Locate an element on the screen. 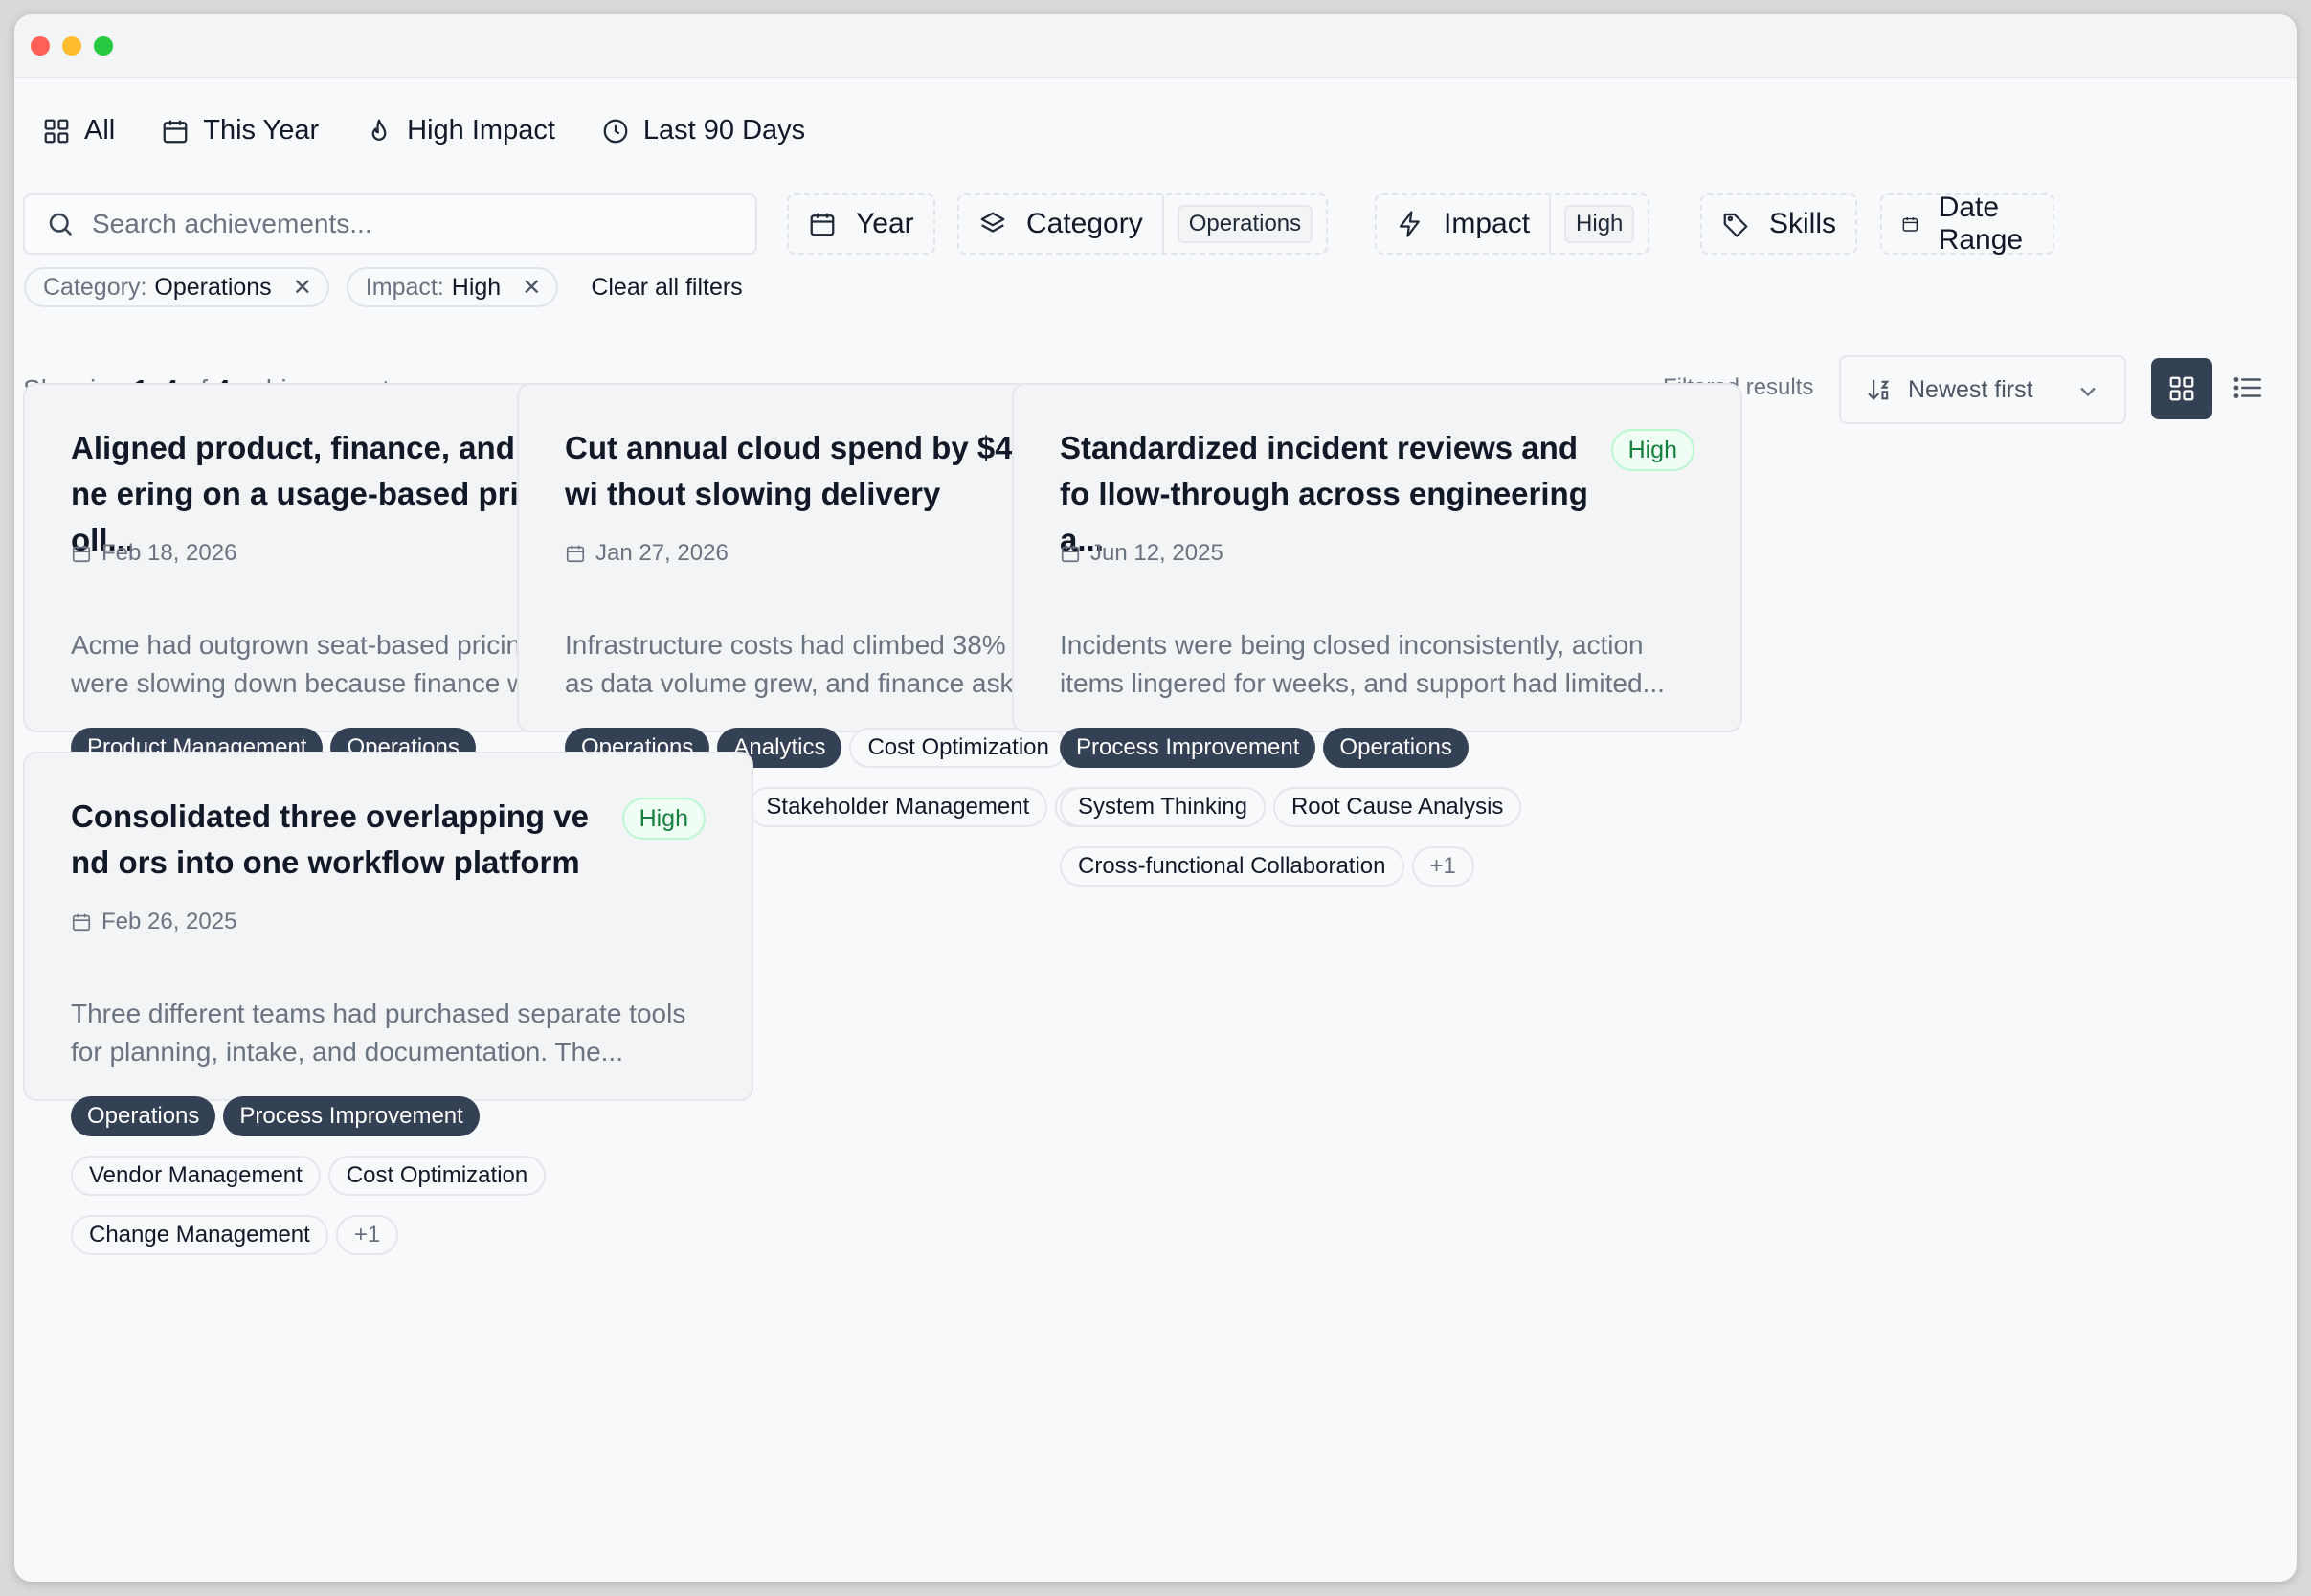  search-input is located at coordinates (399, 224).